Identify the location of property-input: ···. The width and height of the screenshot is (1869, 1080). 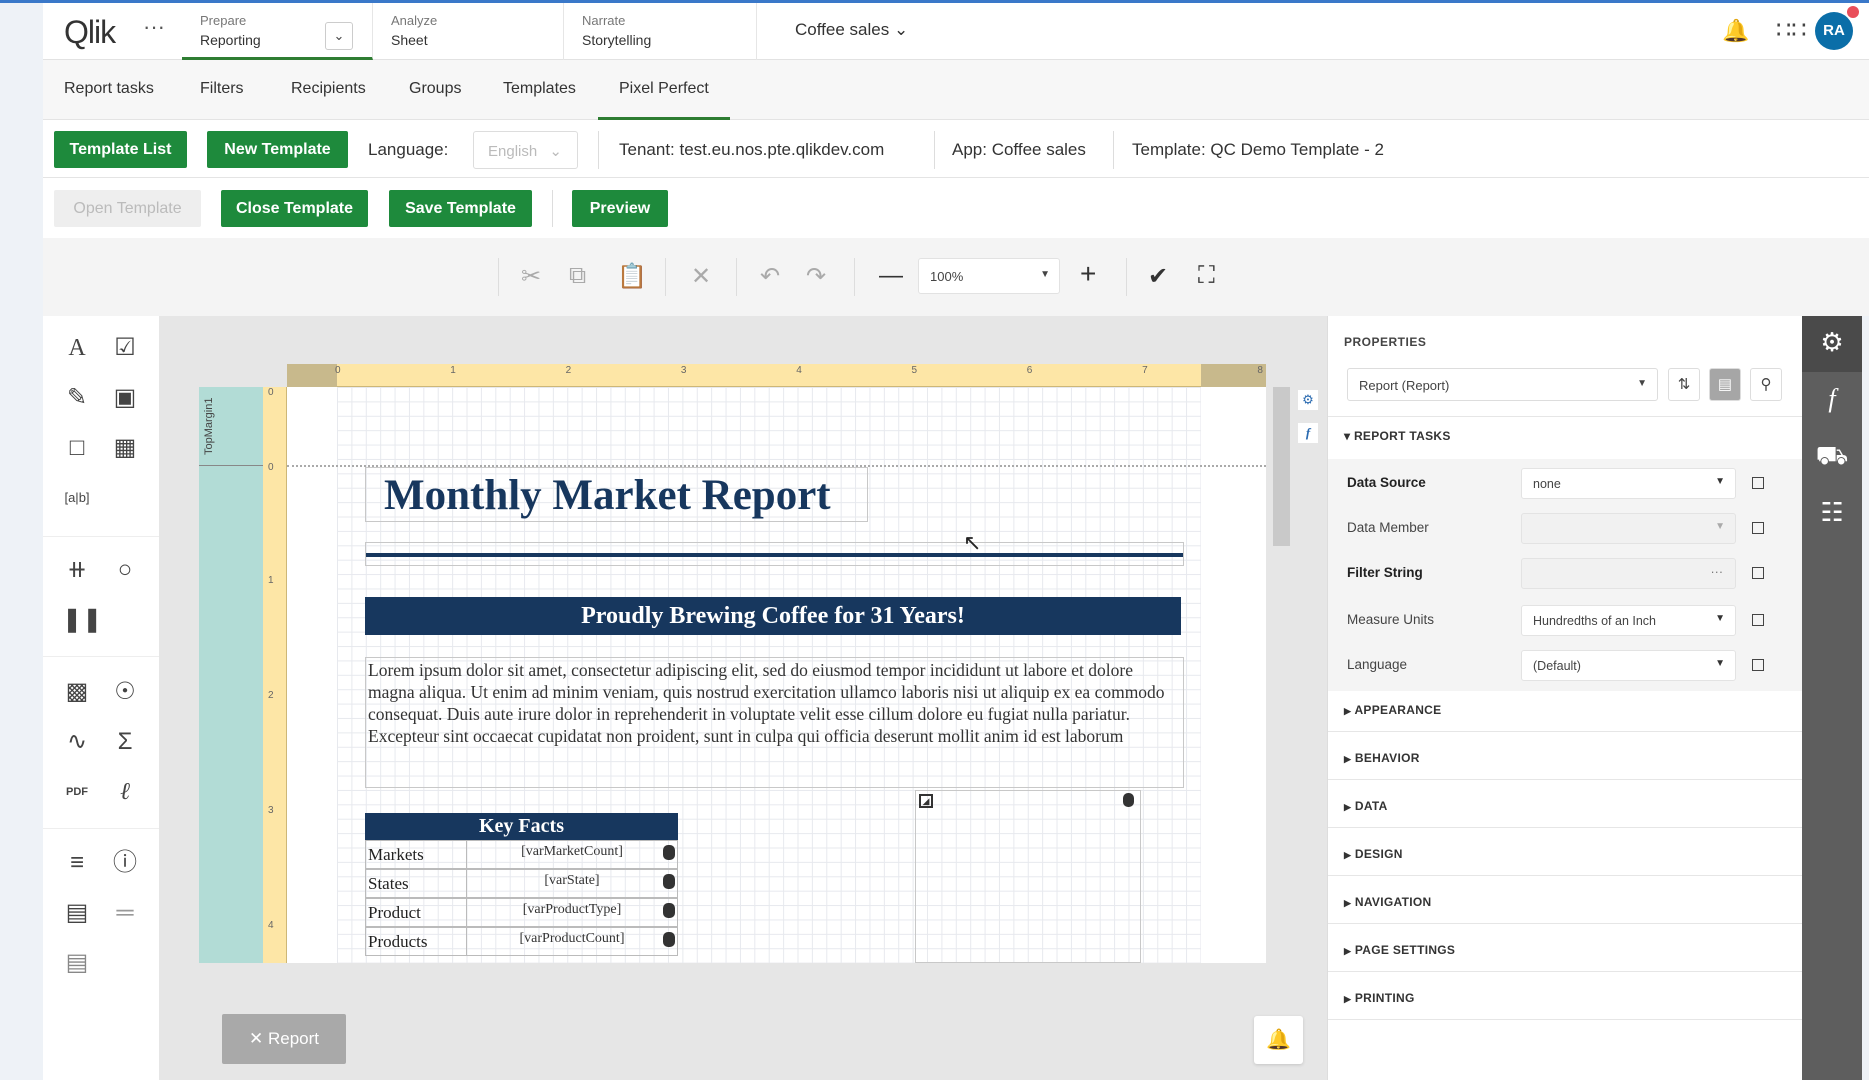
(1628, 573).